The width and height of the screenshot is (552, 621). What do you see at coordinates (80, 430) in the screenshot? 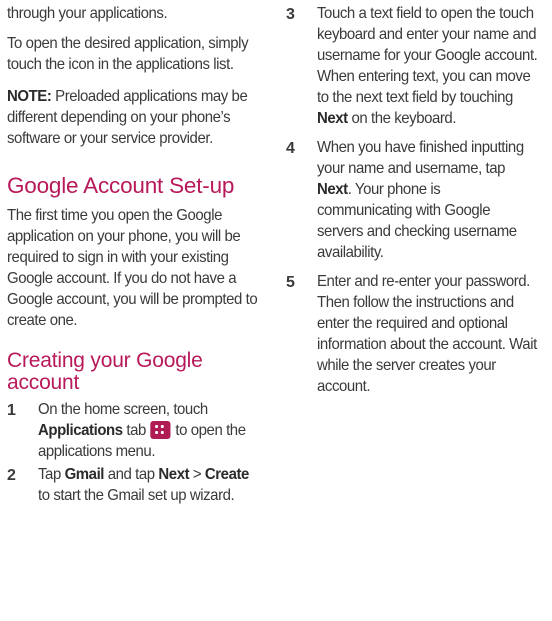
I see `applications-label: Applications` at bounding box center [80, 430].